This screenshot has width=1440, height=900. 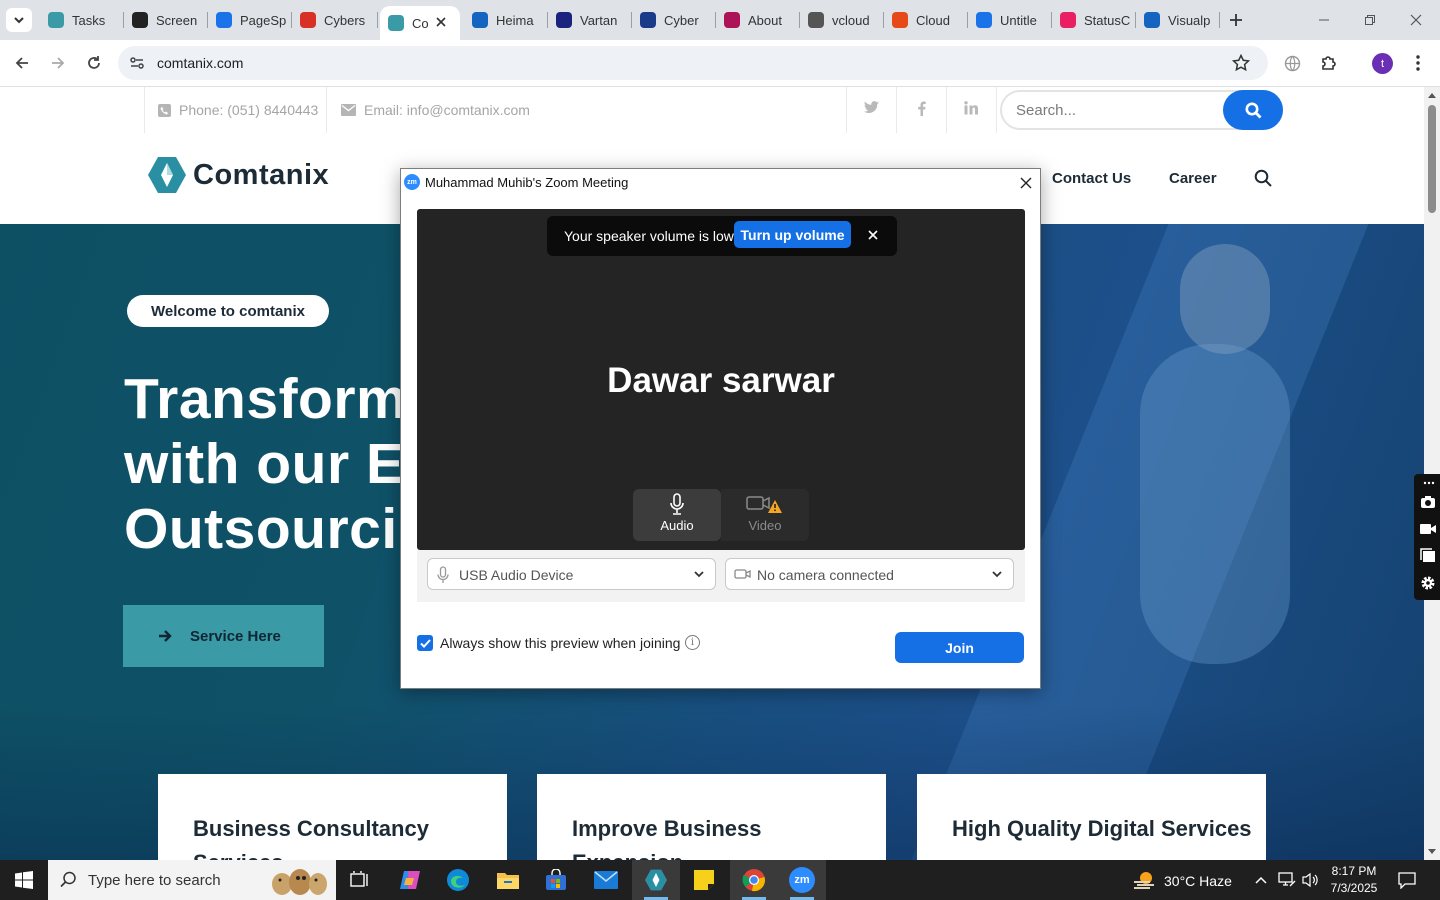 I want to click on microphone-select: USB Audio Device, so click(x=571, y=574).